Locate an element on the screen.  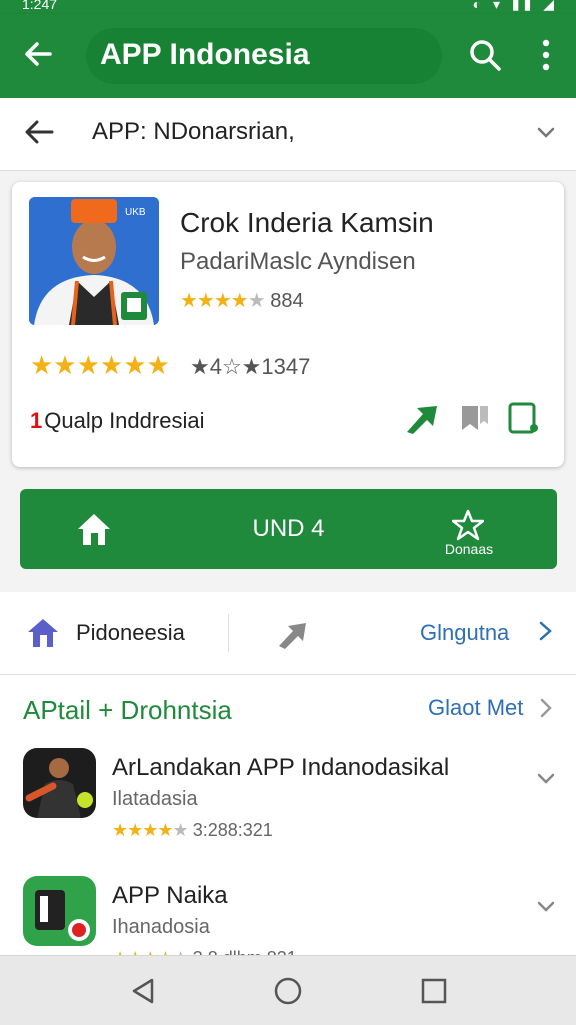
athlete-image is located at coordinates (59, 783).